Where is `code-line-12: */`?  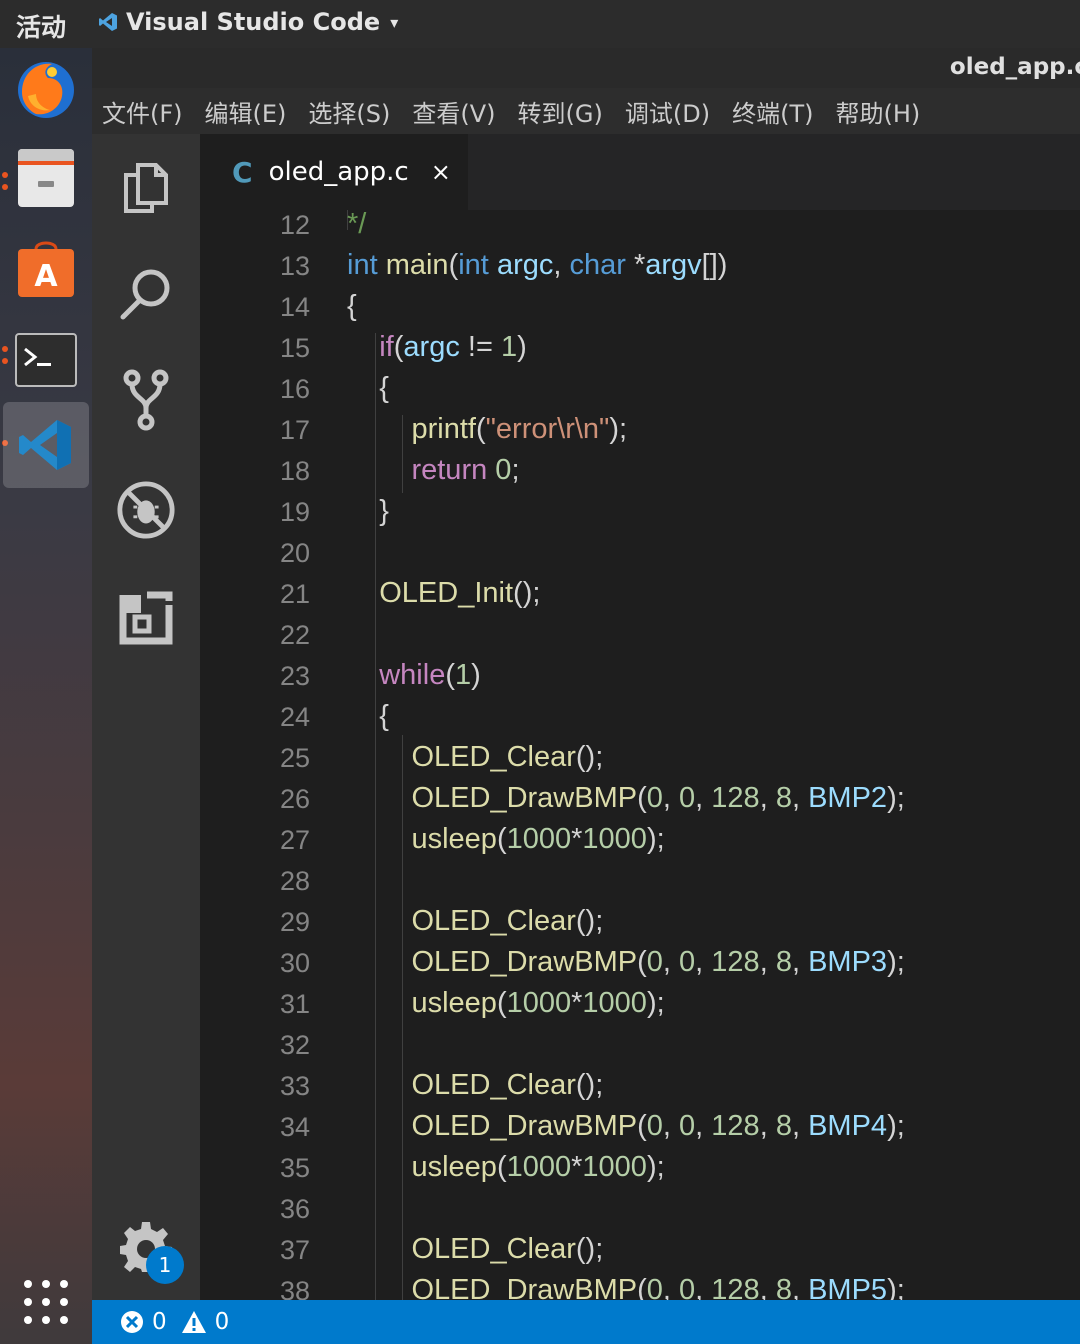 code-line-12: */ is located at coordinates (357, 225).